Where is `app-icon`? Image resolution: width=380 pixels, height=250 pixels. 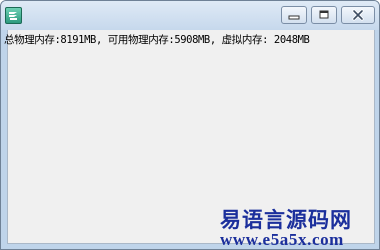 app-icon is located at coordinates (13, 15).